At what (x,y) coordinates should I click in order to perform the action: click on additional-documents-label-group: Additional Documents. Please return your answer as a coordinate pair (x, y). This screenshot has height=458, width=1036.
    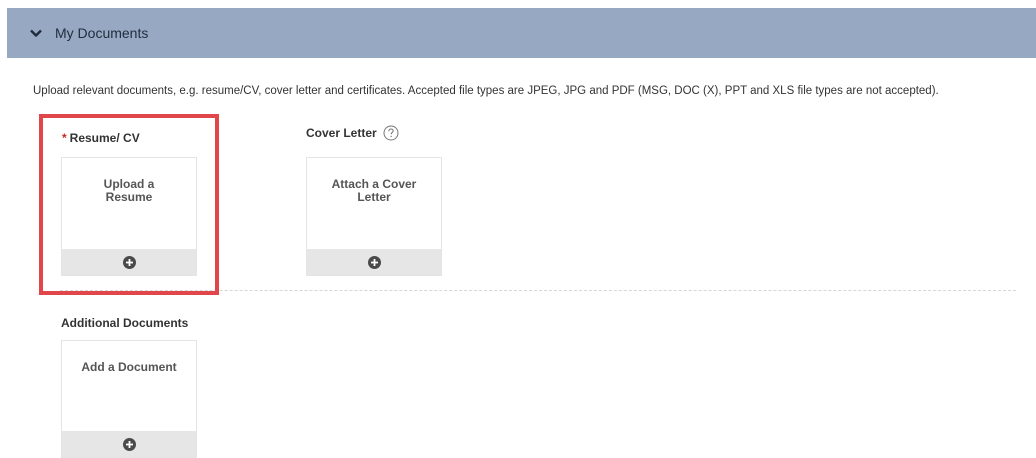
    Looking at the image, I should click on (124, 323).